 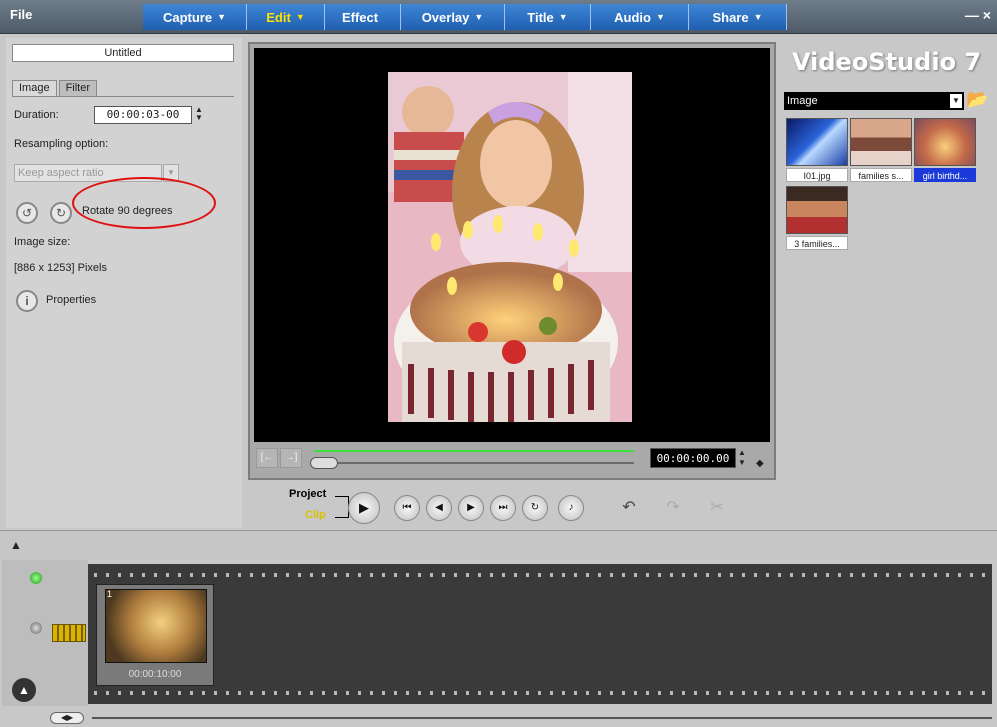 I want to click on rotate-left-icon: ↺, so click(x=27, y=213).